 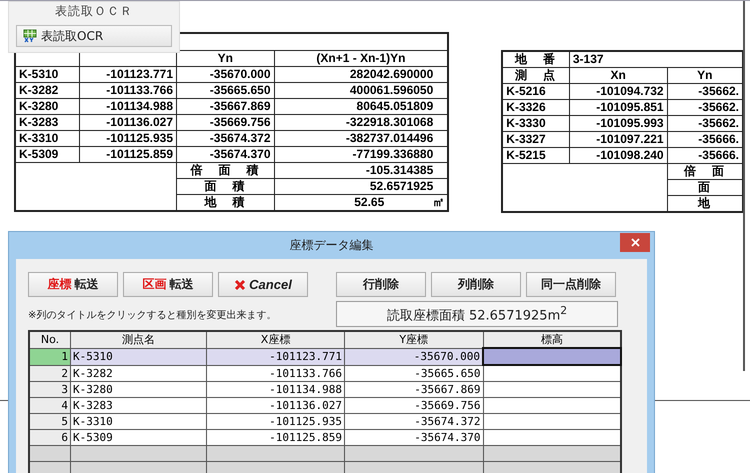 What do you see at coordinates (536, 92) in the screenshot?
I see `table-cell: K-5216` at bounding box center [536, 92].